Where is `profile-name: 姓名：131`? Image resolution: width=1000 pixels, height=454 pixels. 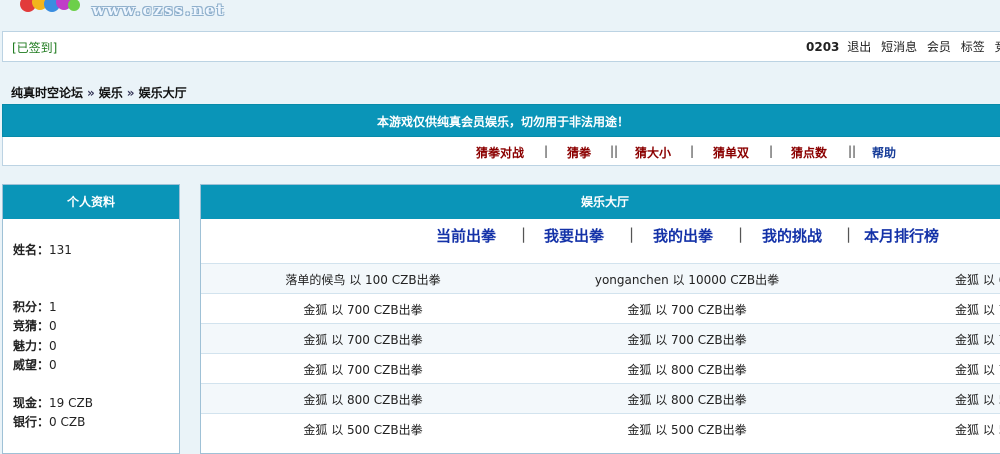
profile-name: 姓名：131 is located at coordinates (42, 250).